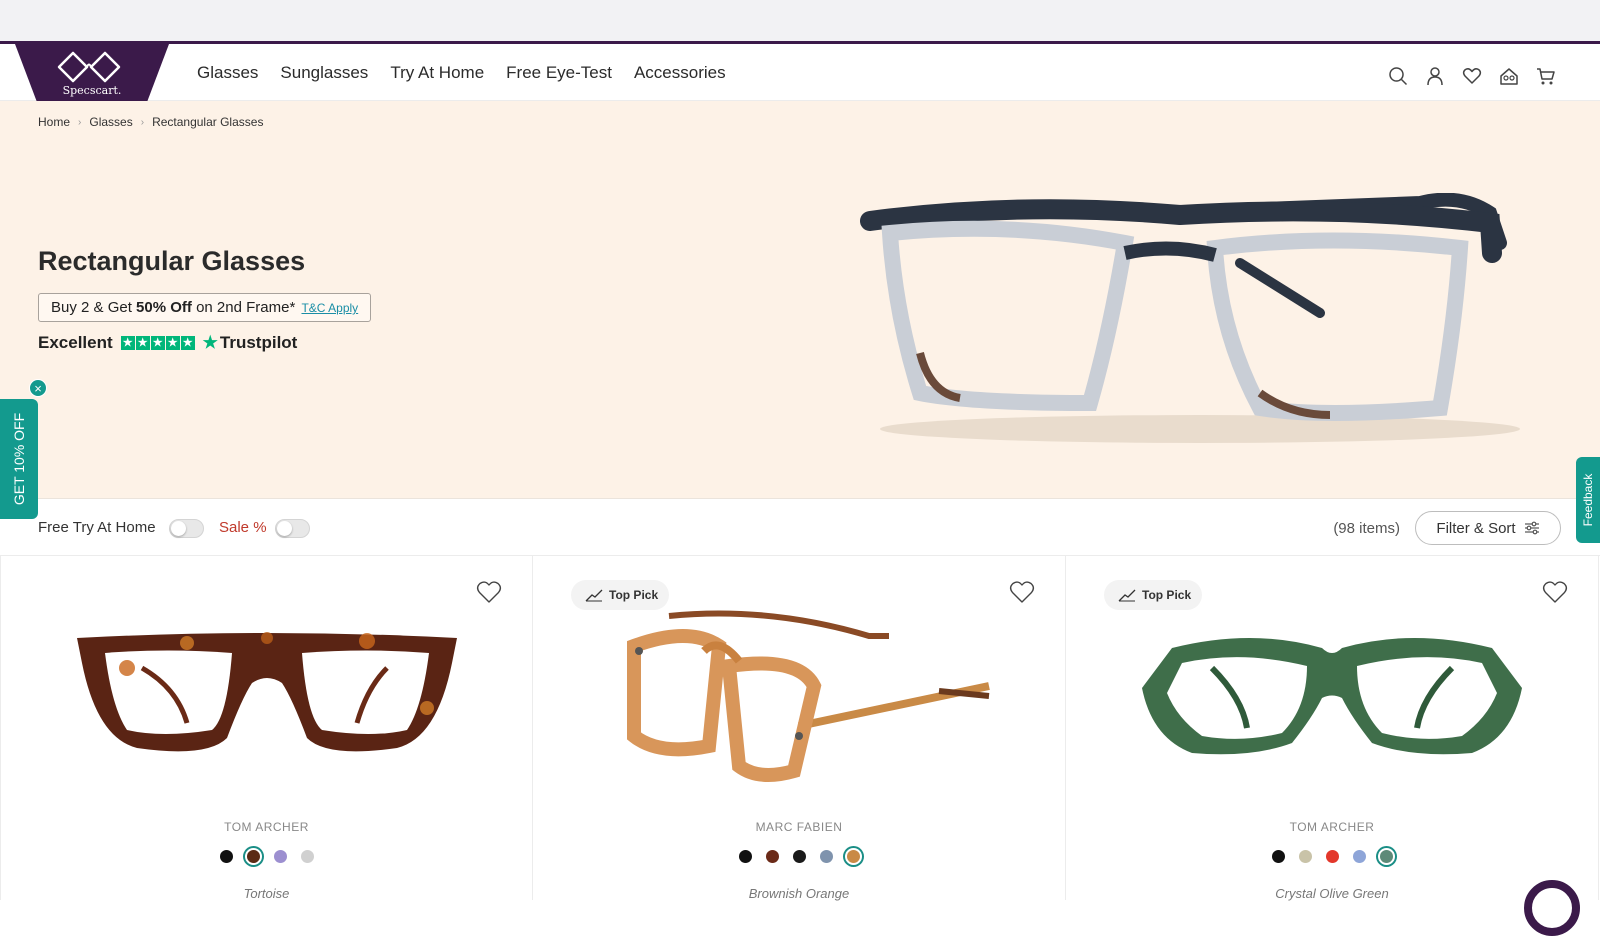 The height and width of the screenshot is (936, 1600). I want to click on logo-text: Specscart., so click(92, 90).